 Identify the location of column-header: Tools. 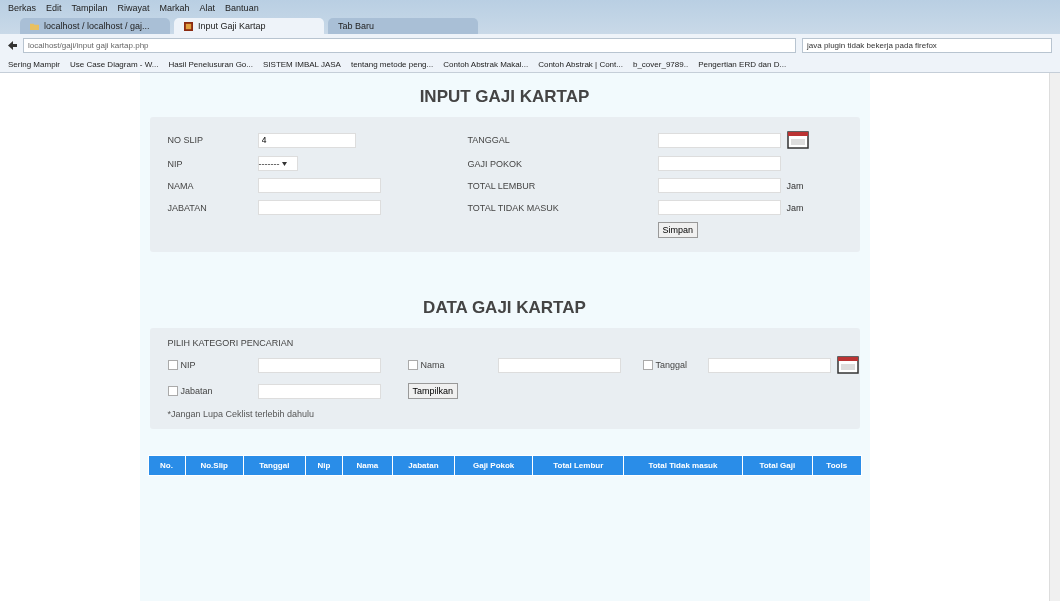
(836, 465).